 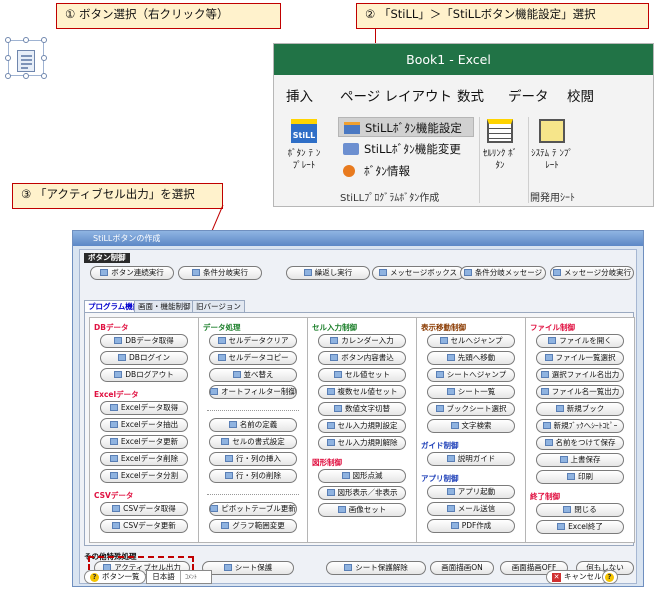 I want to click on function-button: 新規ﾌﾞｯｸへｼｰﾄｺﾋﾟｰ, so click(x=580, y=426).